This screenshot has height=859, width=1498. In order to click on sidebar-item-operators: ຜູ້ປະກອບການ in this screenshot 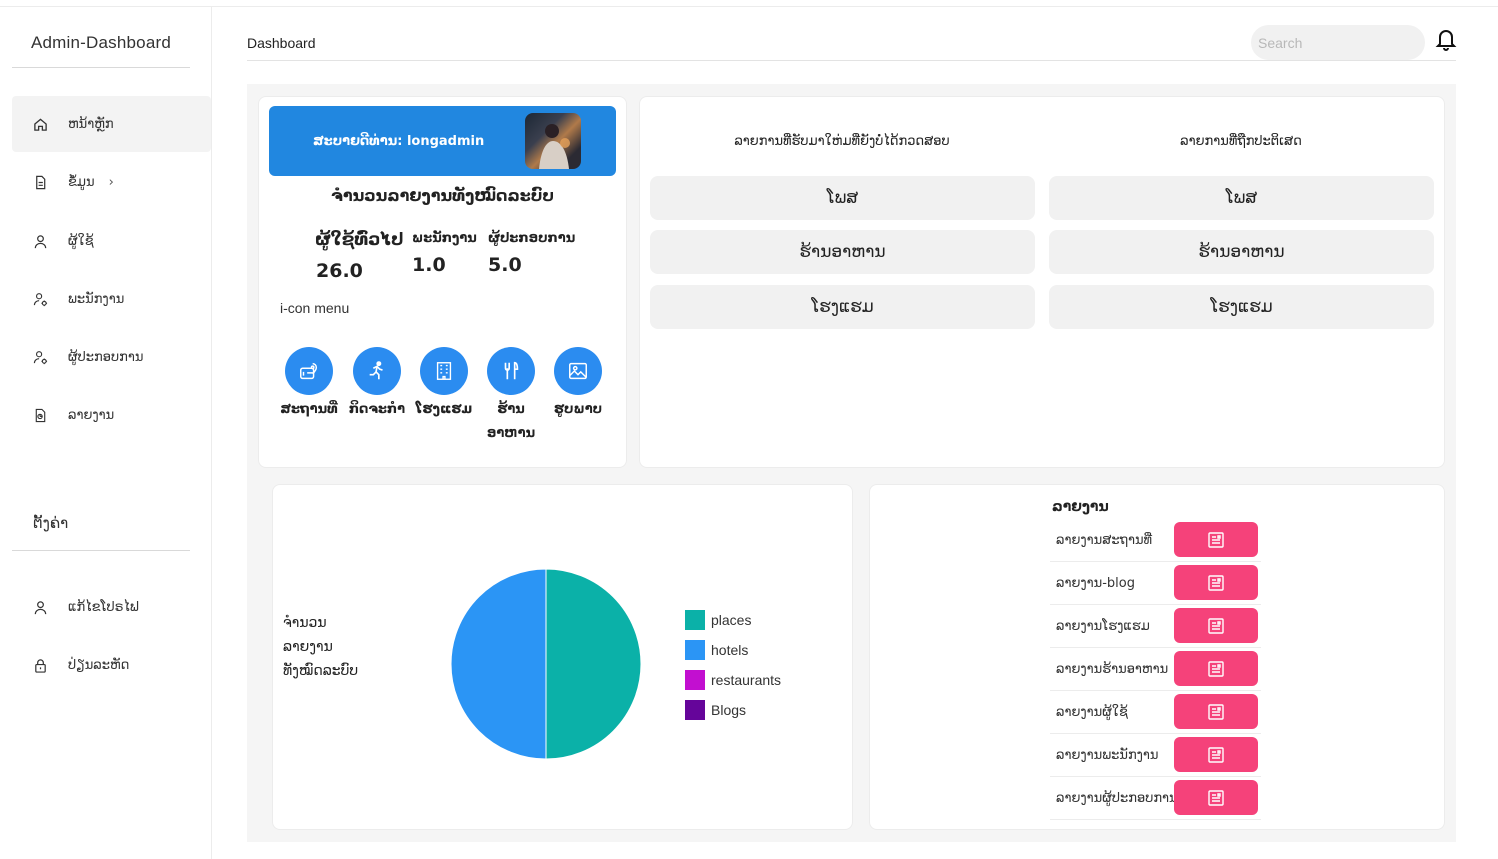, I will do `click(111, 357)`.